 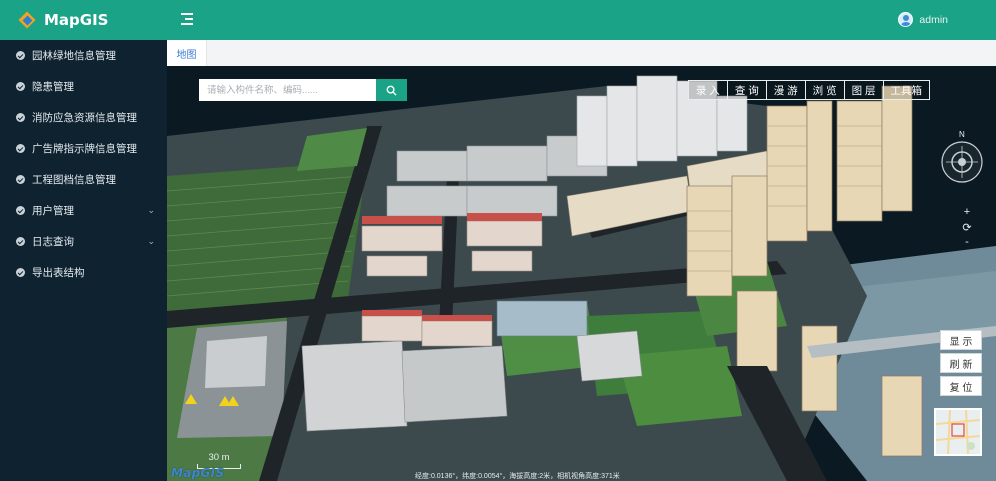 I want to click on tool-input-button: 录 入, so click(x=707, y=90).